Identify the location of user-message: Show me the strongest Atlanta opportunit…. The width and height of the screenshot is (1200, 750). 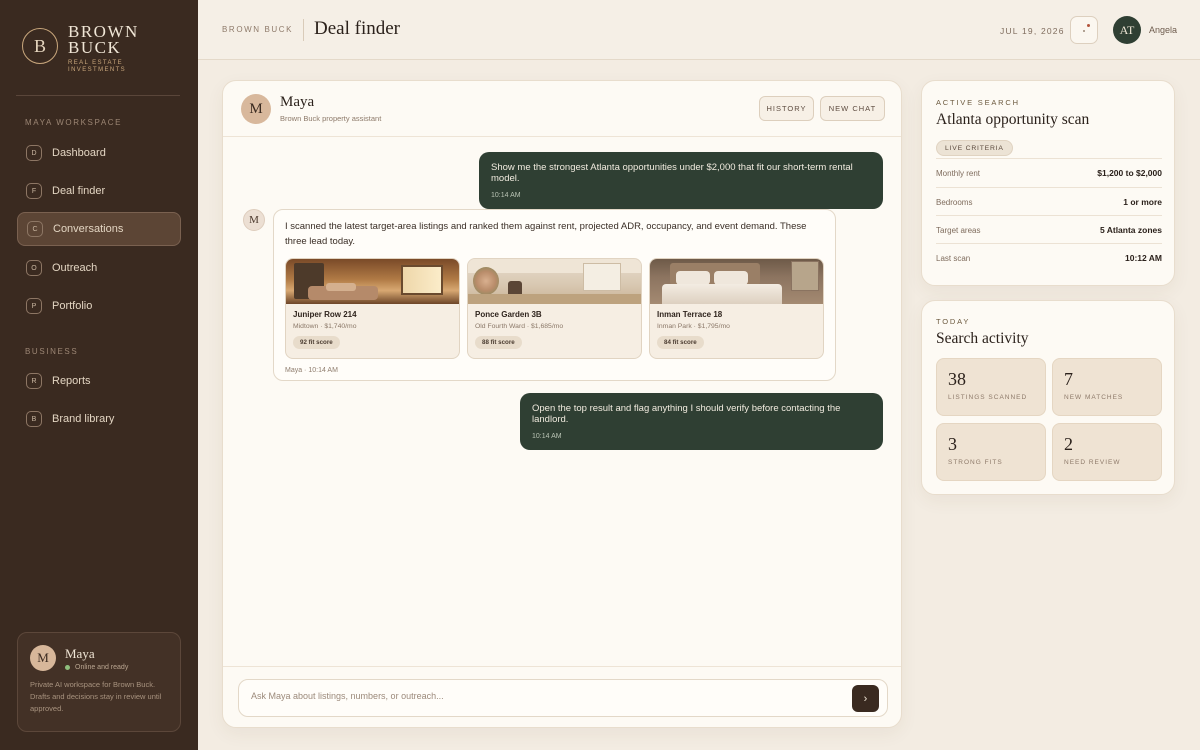
(681, 180).